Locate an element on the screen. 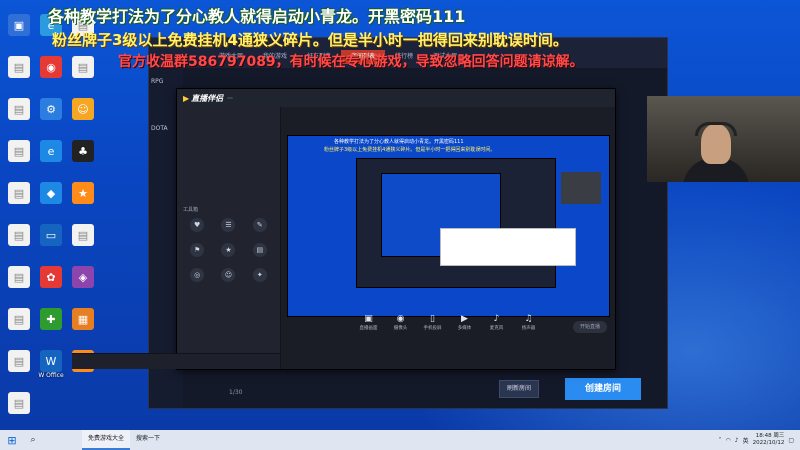 The height and width of the screenshot is (450, 800). control-label: 麦克风 is located at coordinates (496, 328).